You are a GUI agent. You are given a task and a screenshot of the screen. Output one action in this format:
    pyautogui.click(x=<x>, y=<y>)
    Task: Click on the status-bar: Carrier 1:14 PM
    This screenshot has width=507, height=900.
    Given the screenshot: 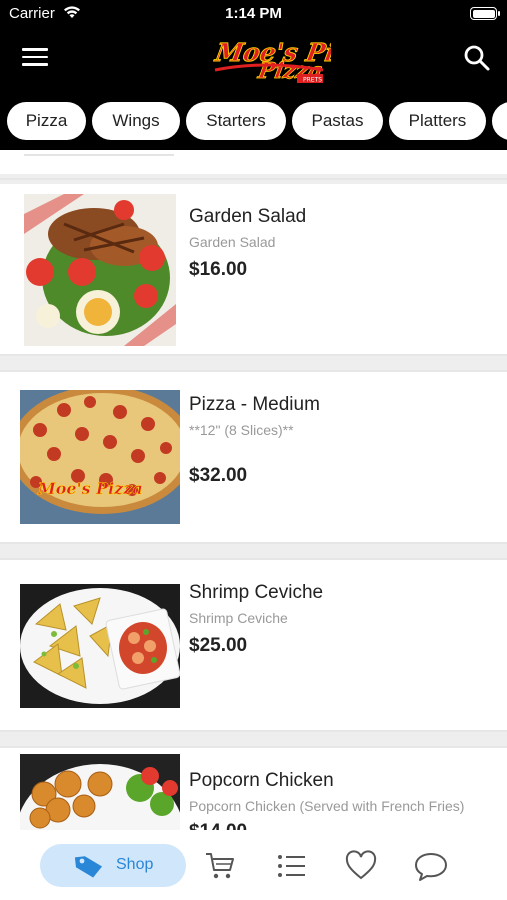 What is the action you would take?
    pyautogui.click(x=253, y=14)
    